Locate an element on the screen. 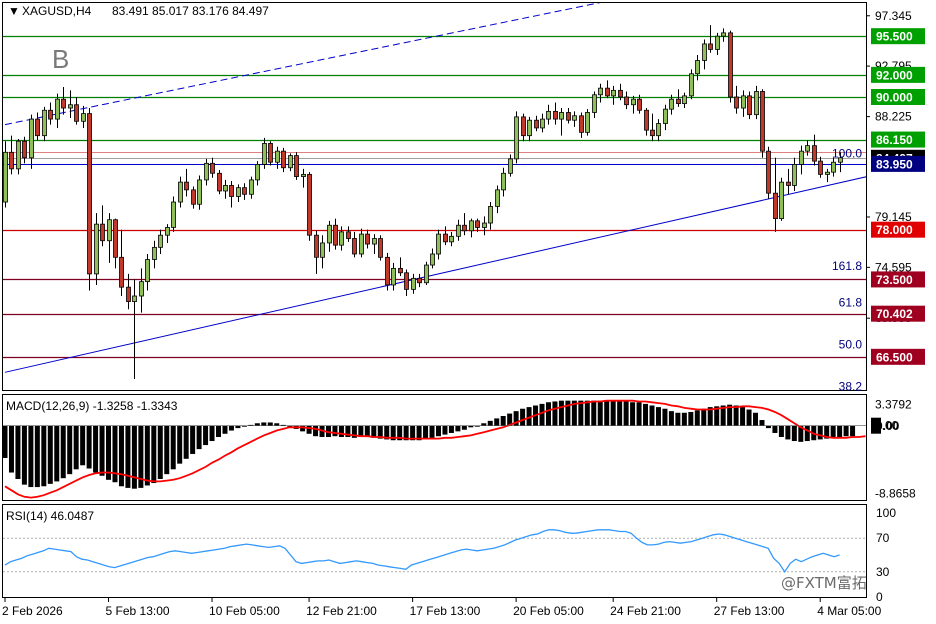  fib-label-0: 100.0 is located at coordinates (847, 153).